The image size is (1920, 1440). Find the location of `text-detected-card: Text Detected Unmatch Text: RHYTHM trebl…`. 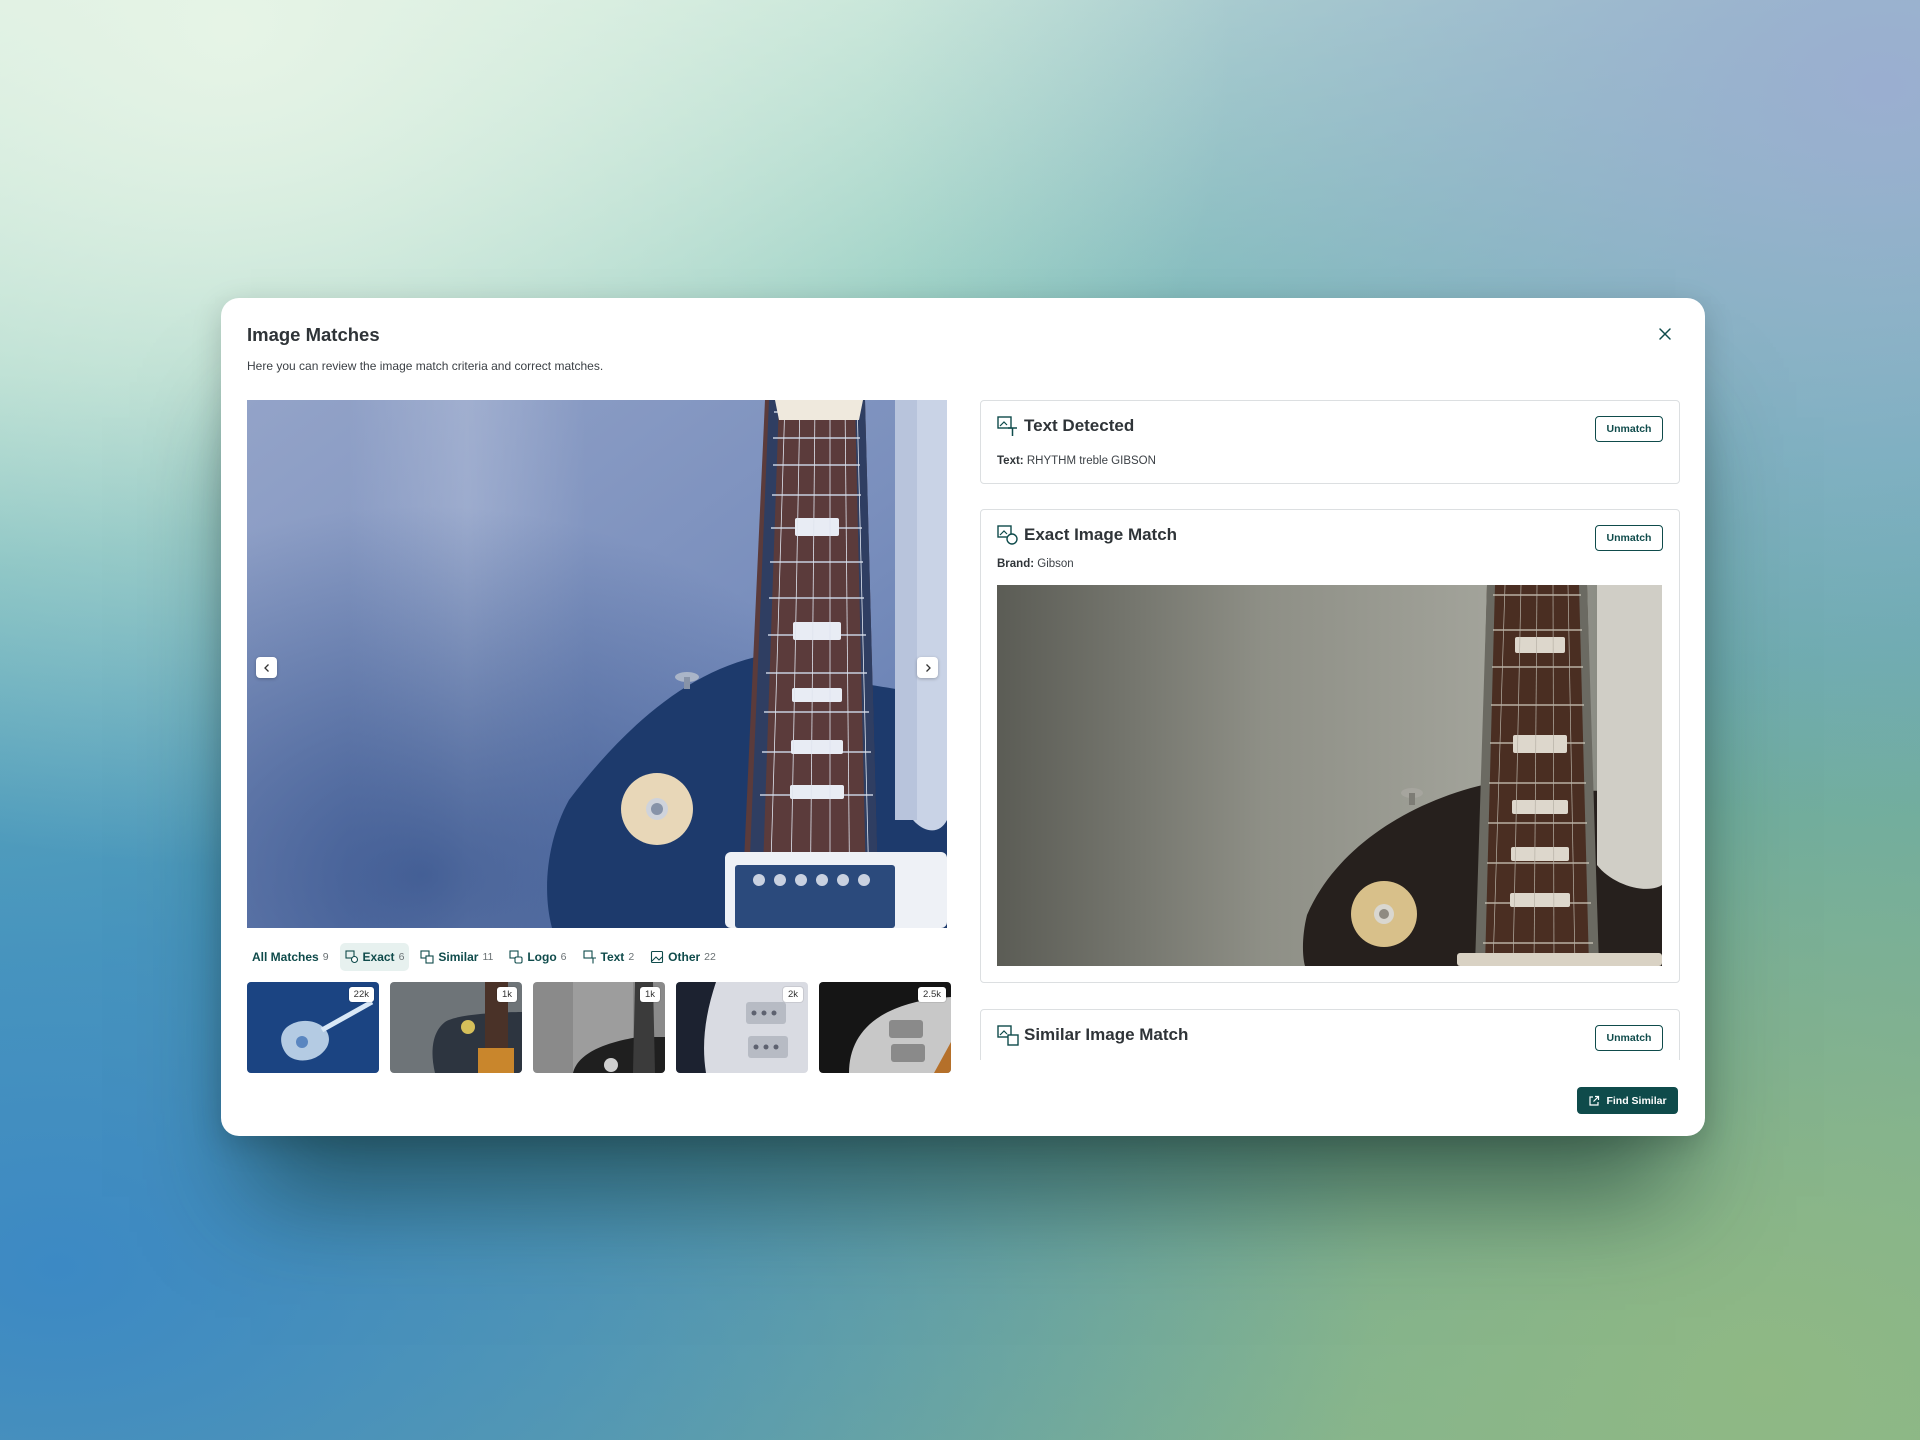

text-detected-card: Text Detected Unmatch Text: RHYTHM trebl… is located at coordinates (1330, 442).